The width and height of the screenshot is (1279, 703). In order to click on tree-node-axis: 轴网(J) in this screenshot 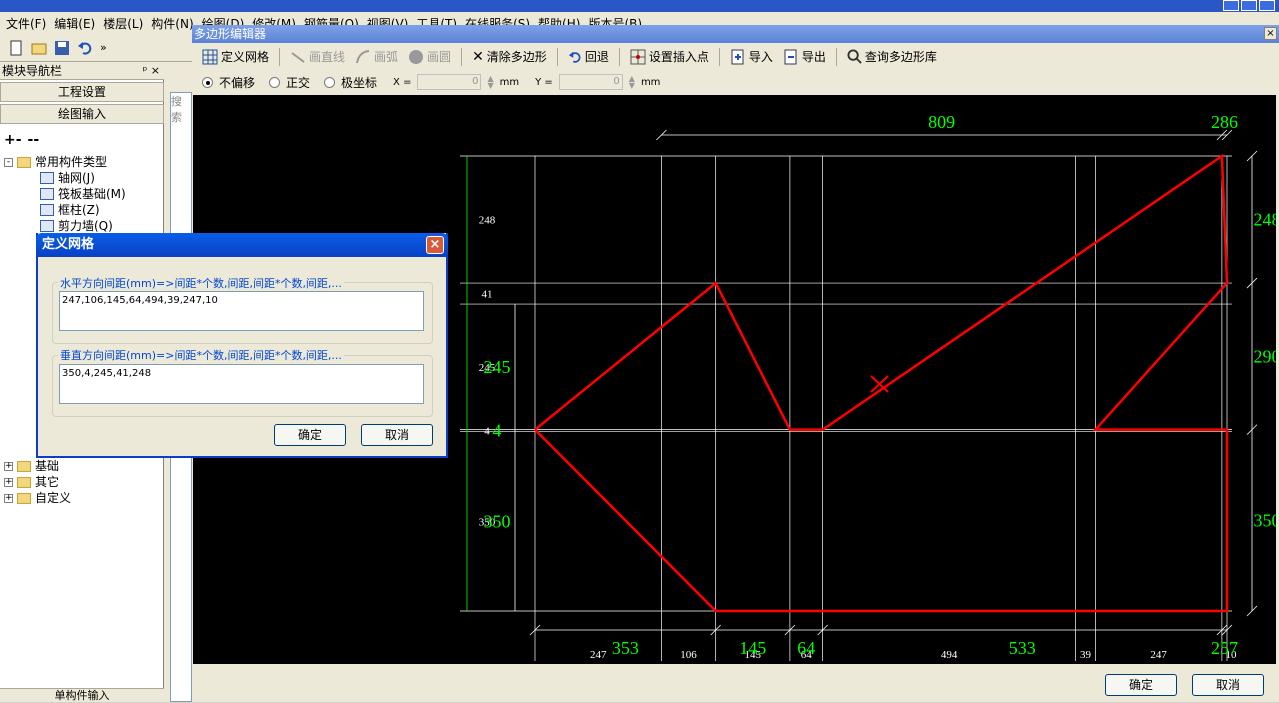, I will do `click(67, 178)`.